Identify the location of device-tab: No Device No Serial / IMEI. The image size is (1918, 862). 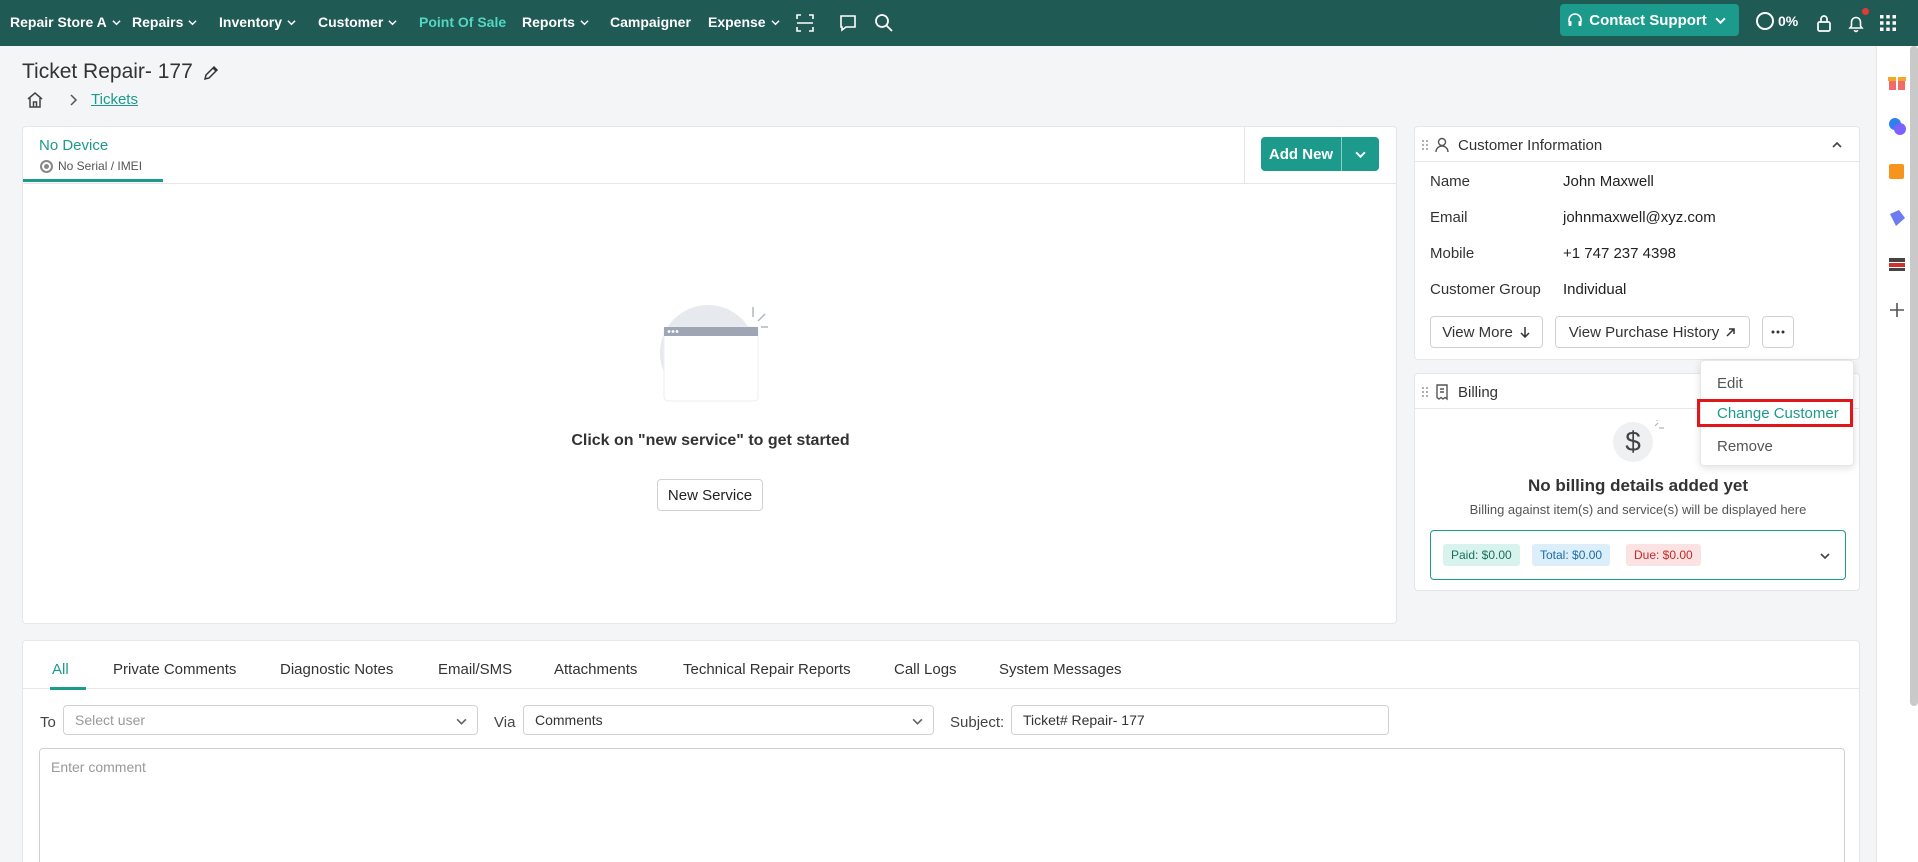
(93, 154).